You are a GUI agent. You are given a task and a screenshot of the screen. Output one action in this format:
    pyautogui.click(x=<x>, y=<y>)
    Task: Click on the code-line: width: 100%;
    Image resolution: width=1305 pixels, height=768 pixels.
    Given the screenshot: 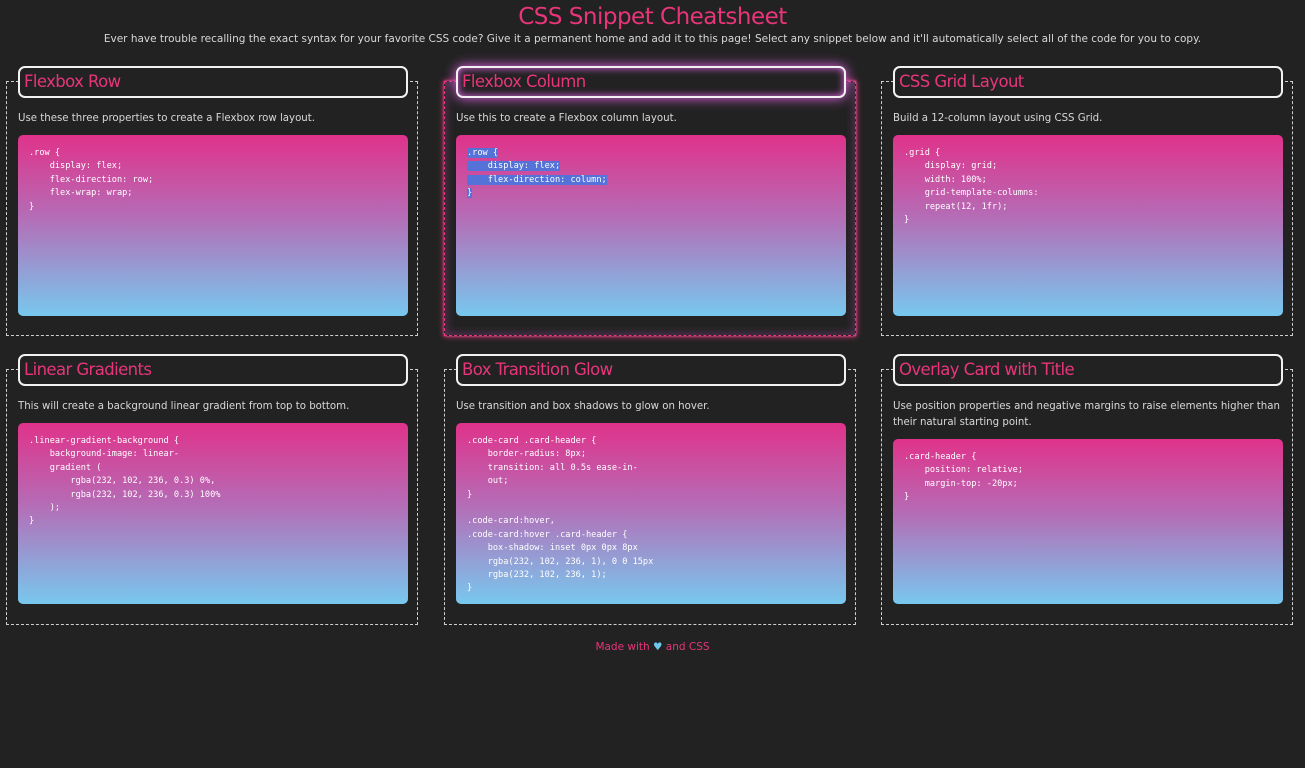 What is the action you would take?
    pyautogui.click(x=945, y=179)
    